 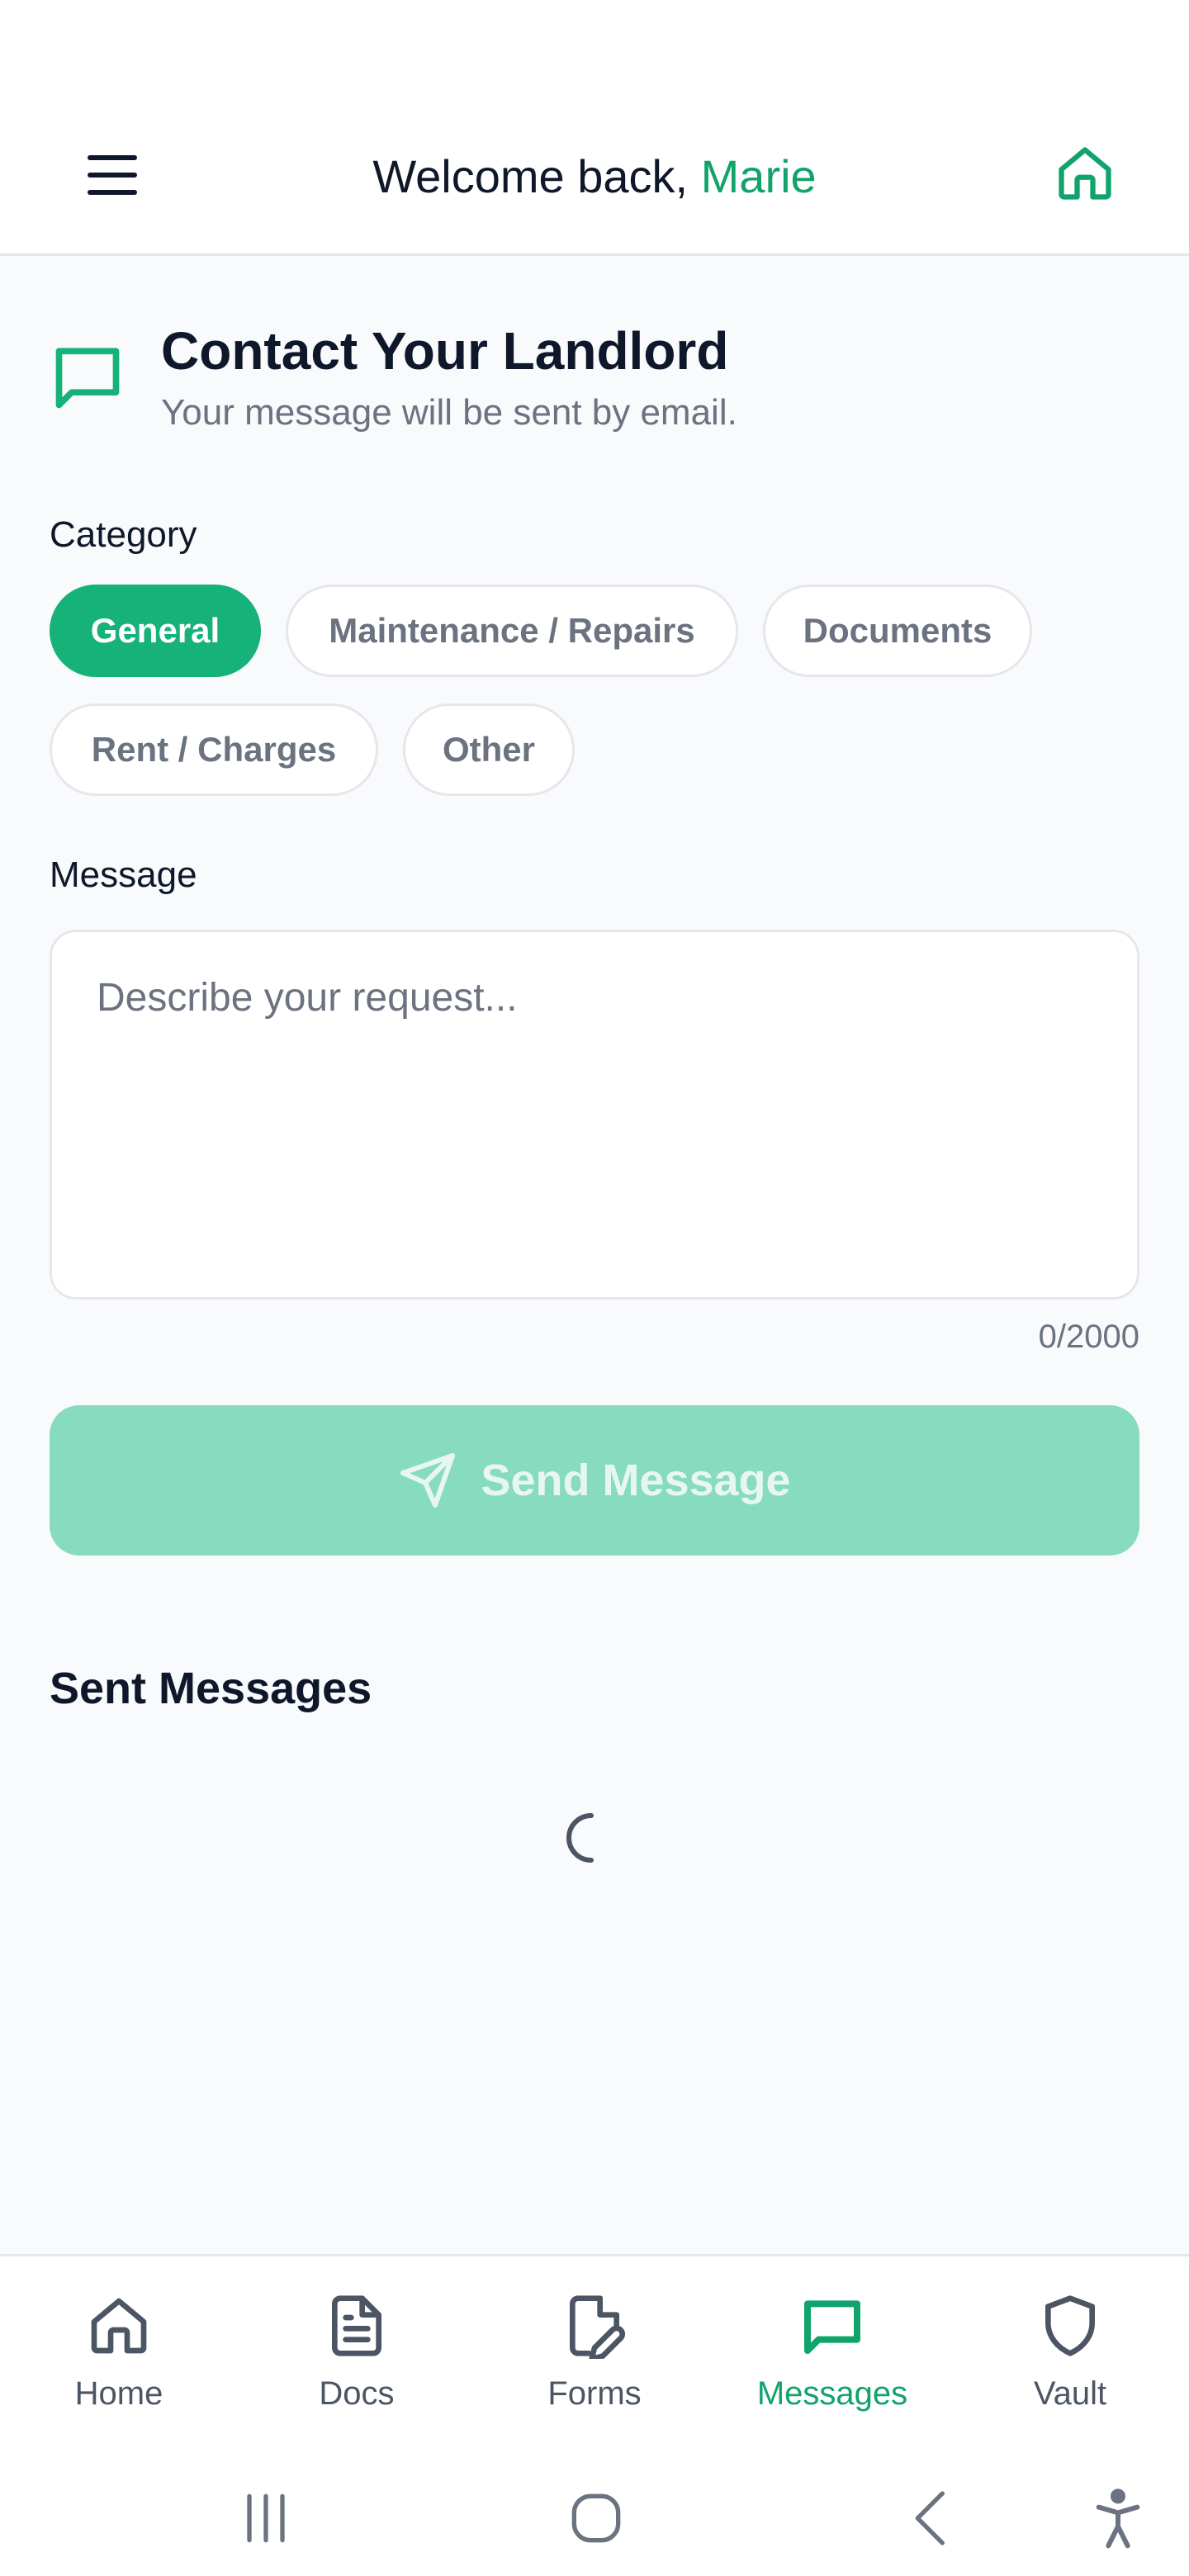 What do you see at coordinates (118, 2393) in the screenshot?
I see `nav-label-home: Home` at bounding box center [118, 2393].